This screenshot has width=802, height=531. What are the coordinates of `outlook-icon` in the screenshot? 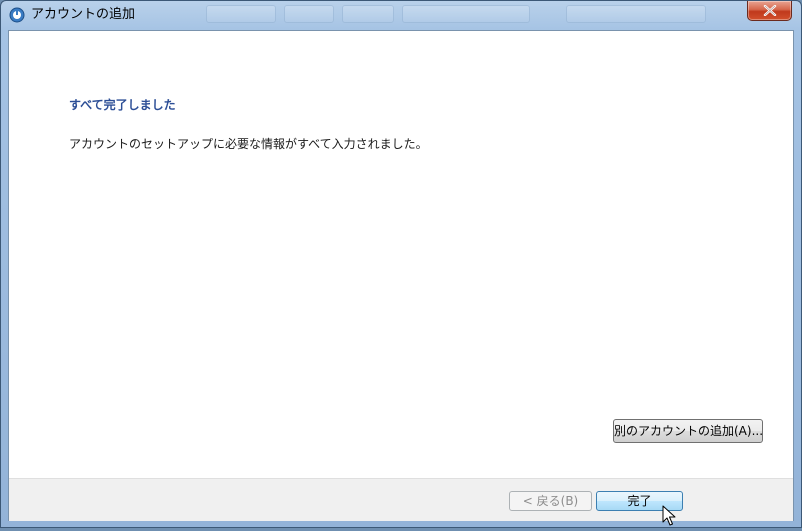 It's located at (17, 15).